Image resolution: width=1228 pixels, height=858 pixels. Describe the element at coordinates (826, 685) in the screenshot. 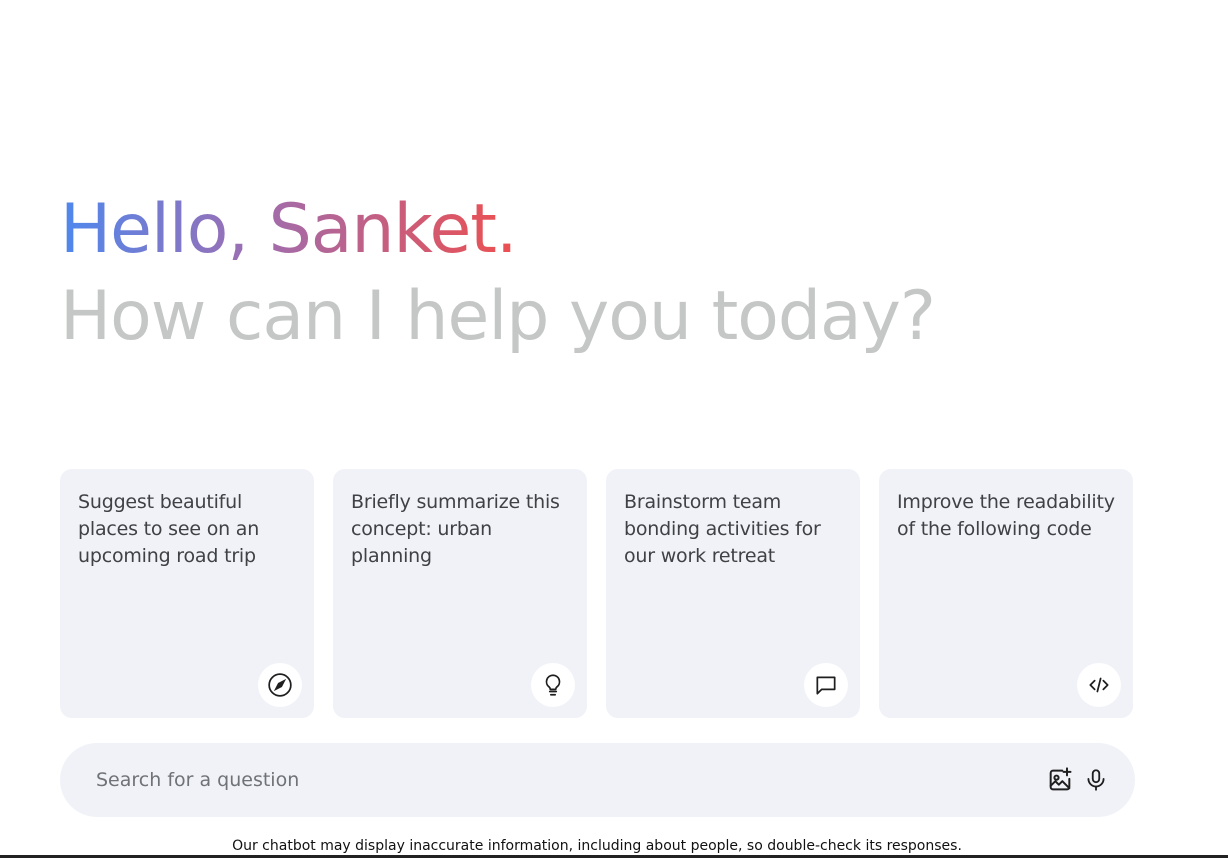

I see `chat-bubble-icon` at that location.